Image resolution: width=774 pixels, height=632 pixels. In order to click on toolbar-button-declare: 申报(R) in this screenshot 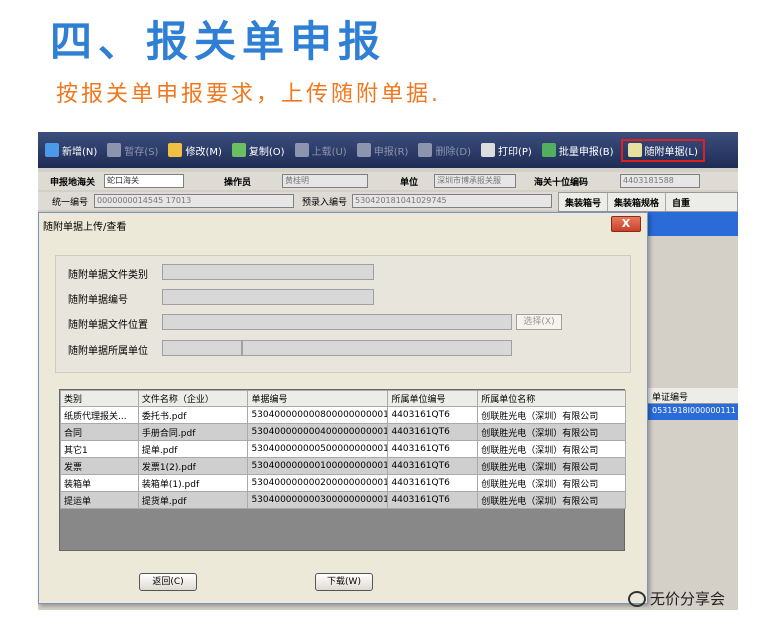, I will do `click(383, 150)`.